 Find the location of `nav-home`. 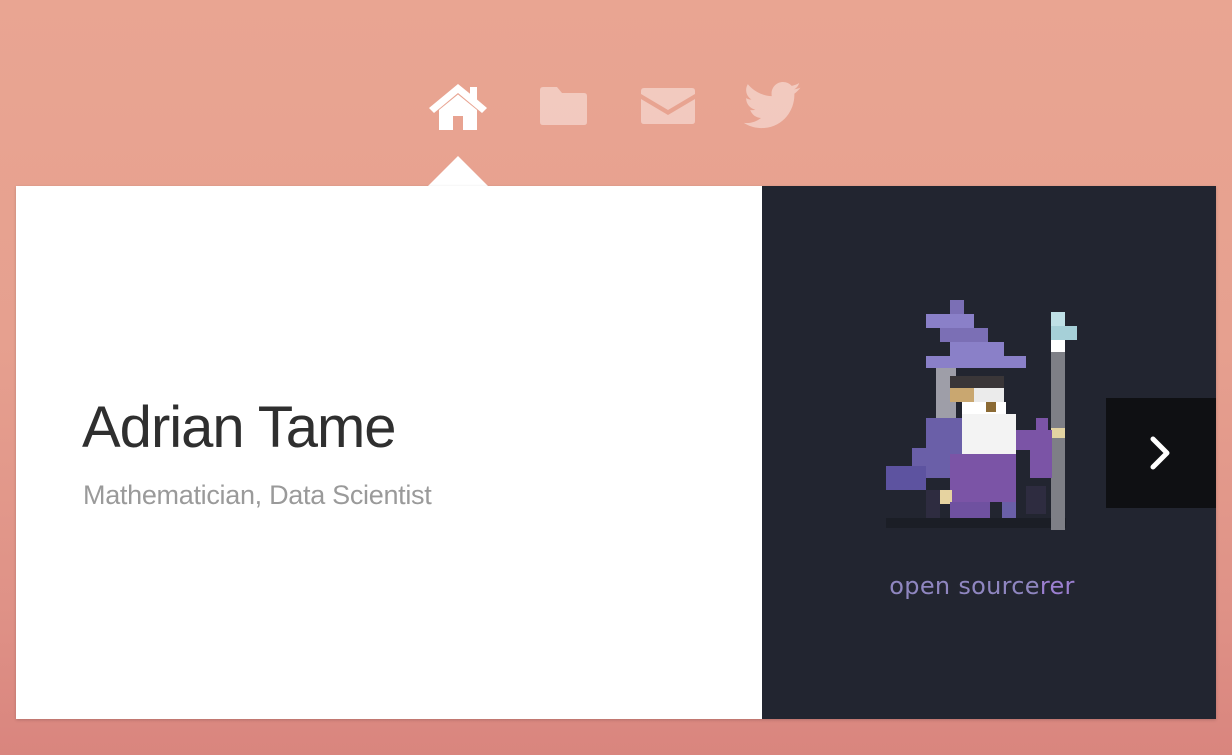

nav-home is located at coordinates (458, 106).